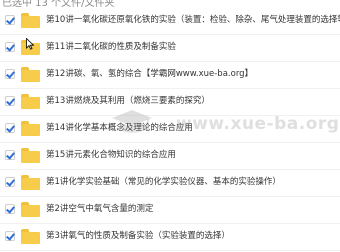  I want to click on file-name: 第3讲氧气的性质及制备实验（实验装置的选择）, so click(138, 236).